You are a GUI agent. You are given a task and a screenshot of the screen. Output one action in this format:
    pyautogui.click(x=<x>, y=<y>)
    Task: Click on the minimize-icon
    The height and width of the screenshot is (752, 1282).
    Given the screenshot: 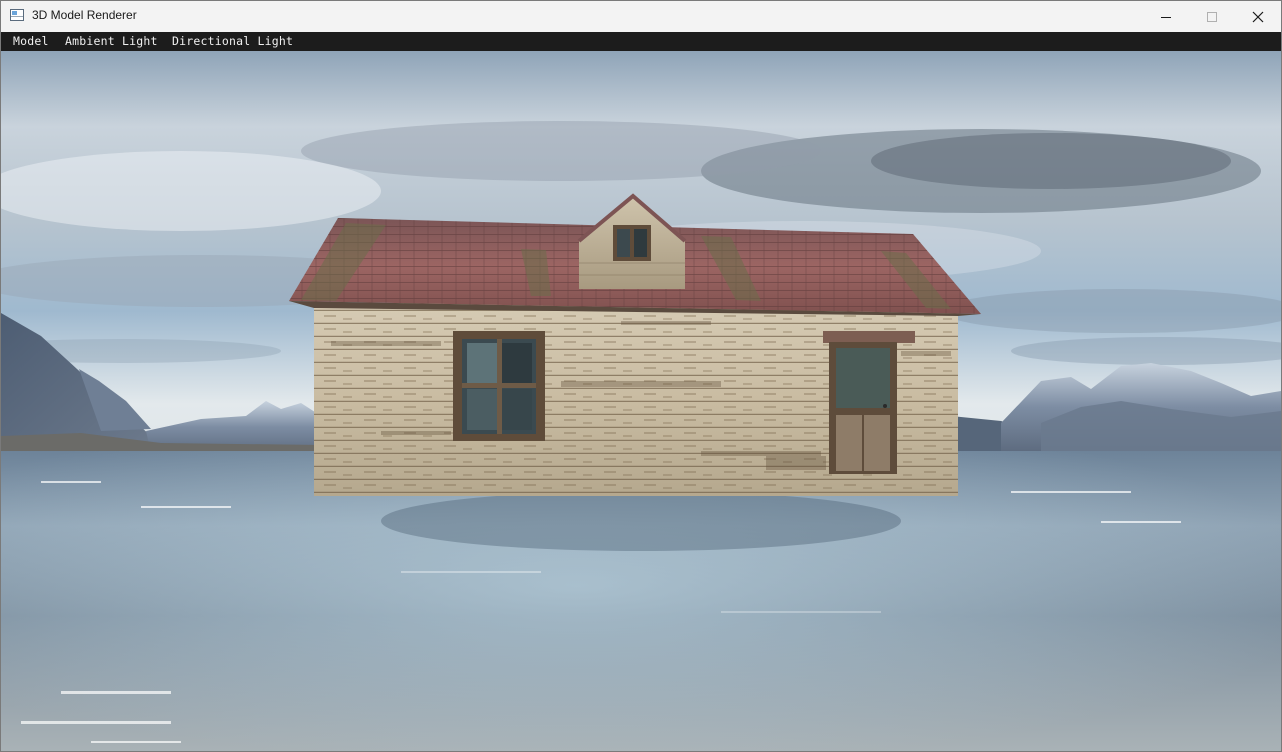 What is the action you would take?
    pyautogui.click(x=1166, y=17)
    